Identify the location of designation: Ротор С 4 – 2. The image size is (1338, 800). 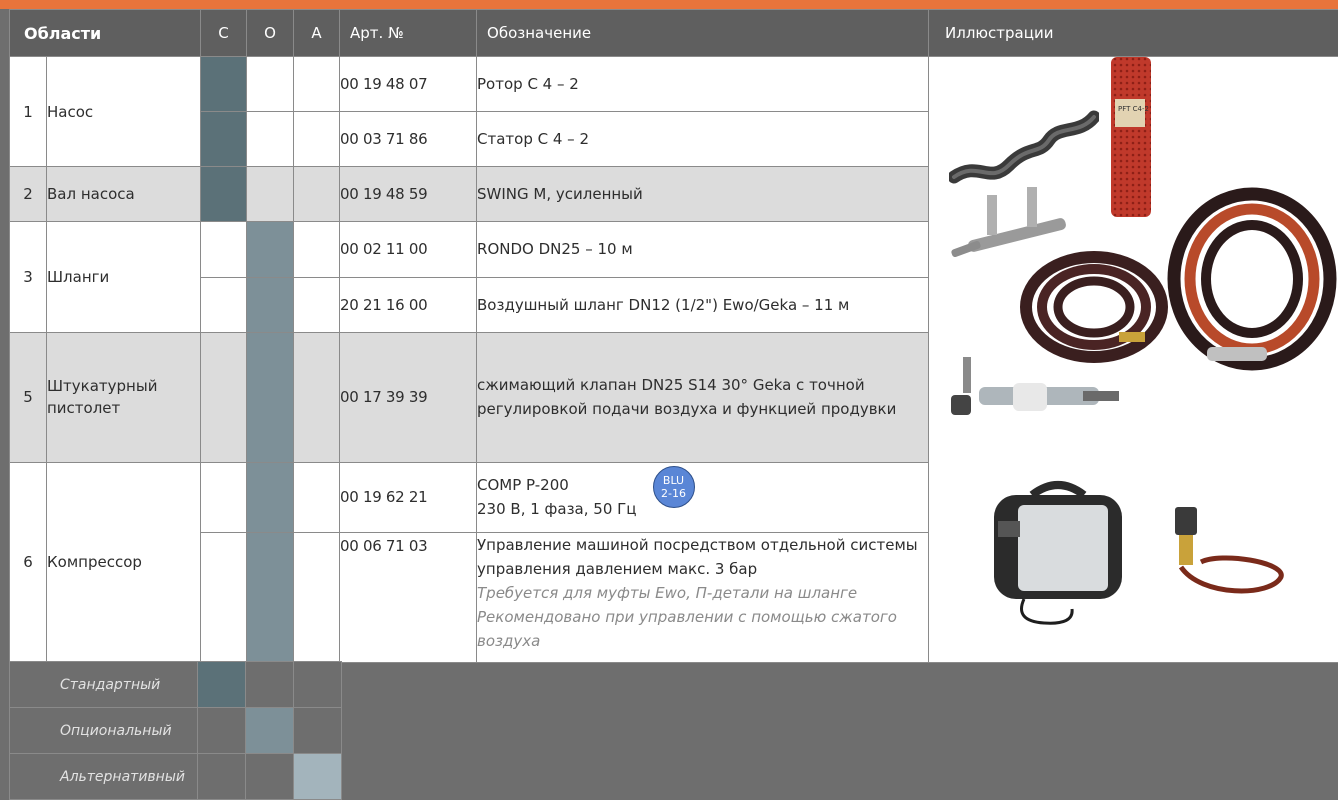
(703, 84).